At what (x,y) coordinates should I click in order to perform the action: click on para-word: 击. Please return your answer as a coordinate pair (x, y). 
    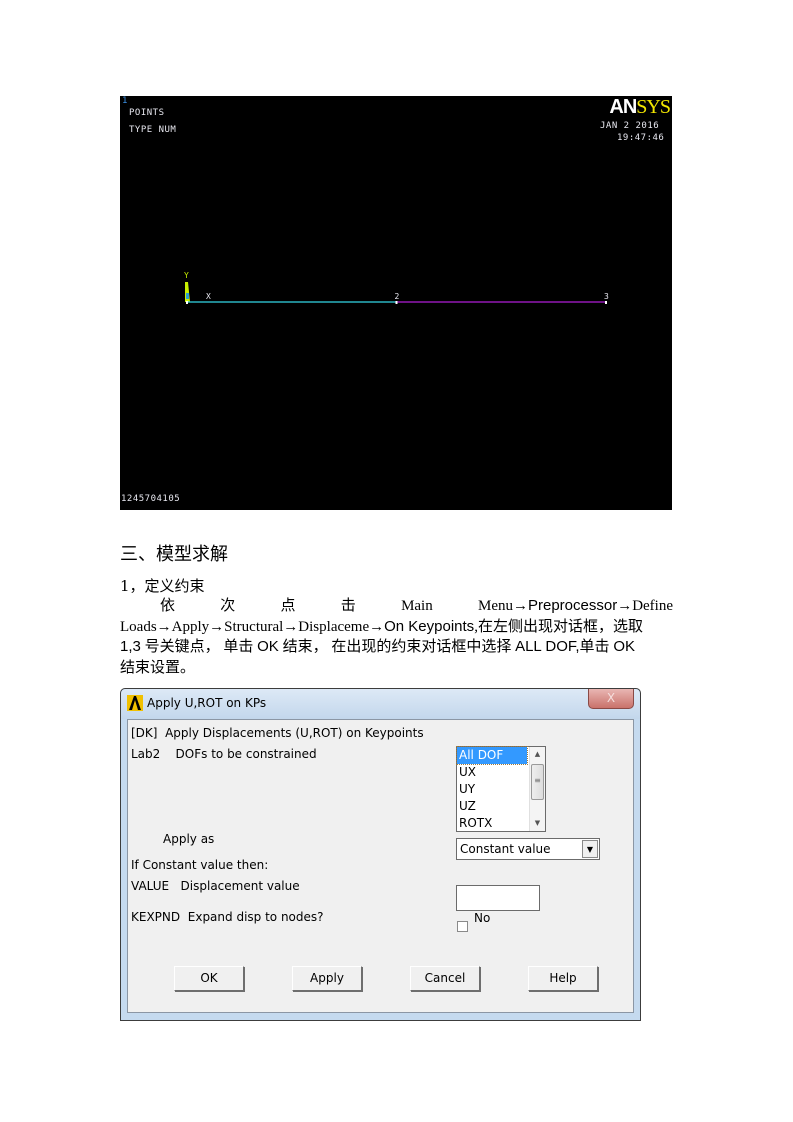
    Looking at the image, I should click on (348, 606).